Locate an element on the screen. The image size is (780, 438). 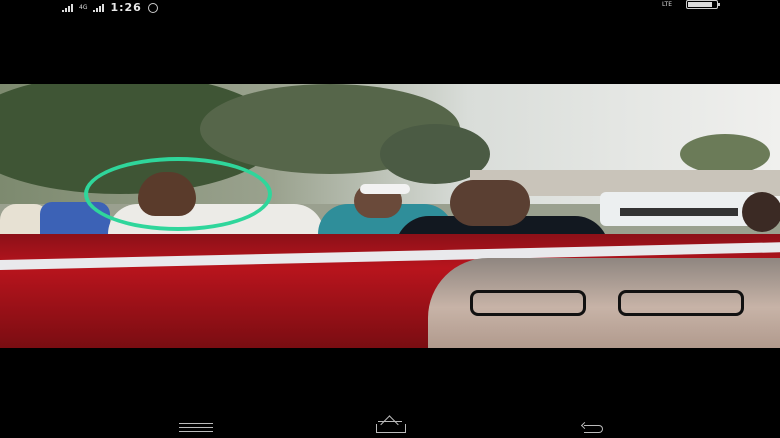
clock: 1:26 is located at coordinates (126, 7).